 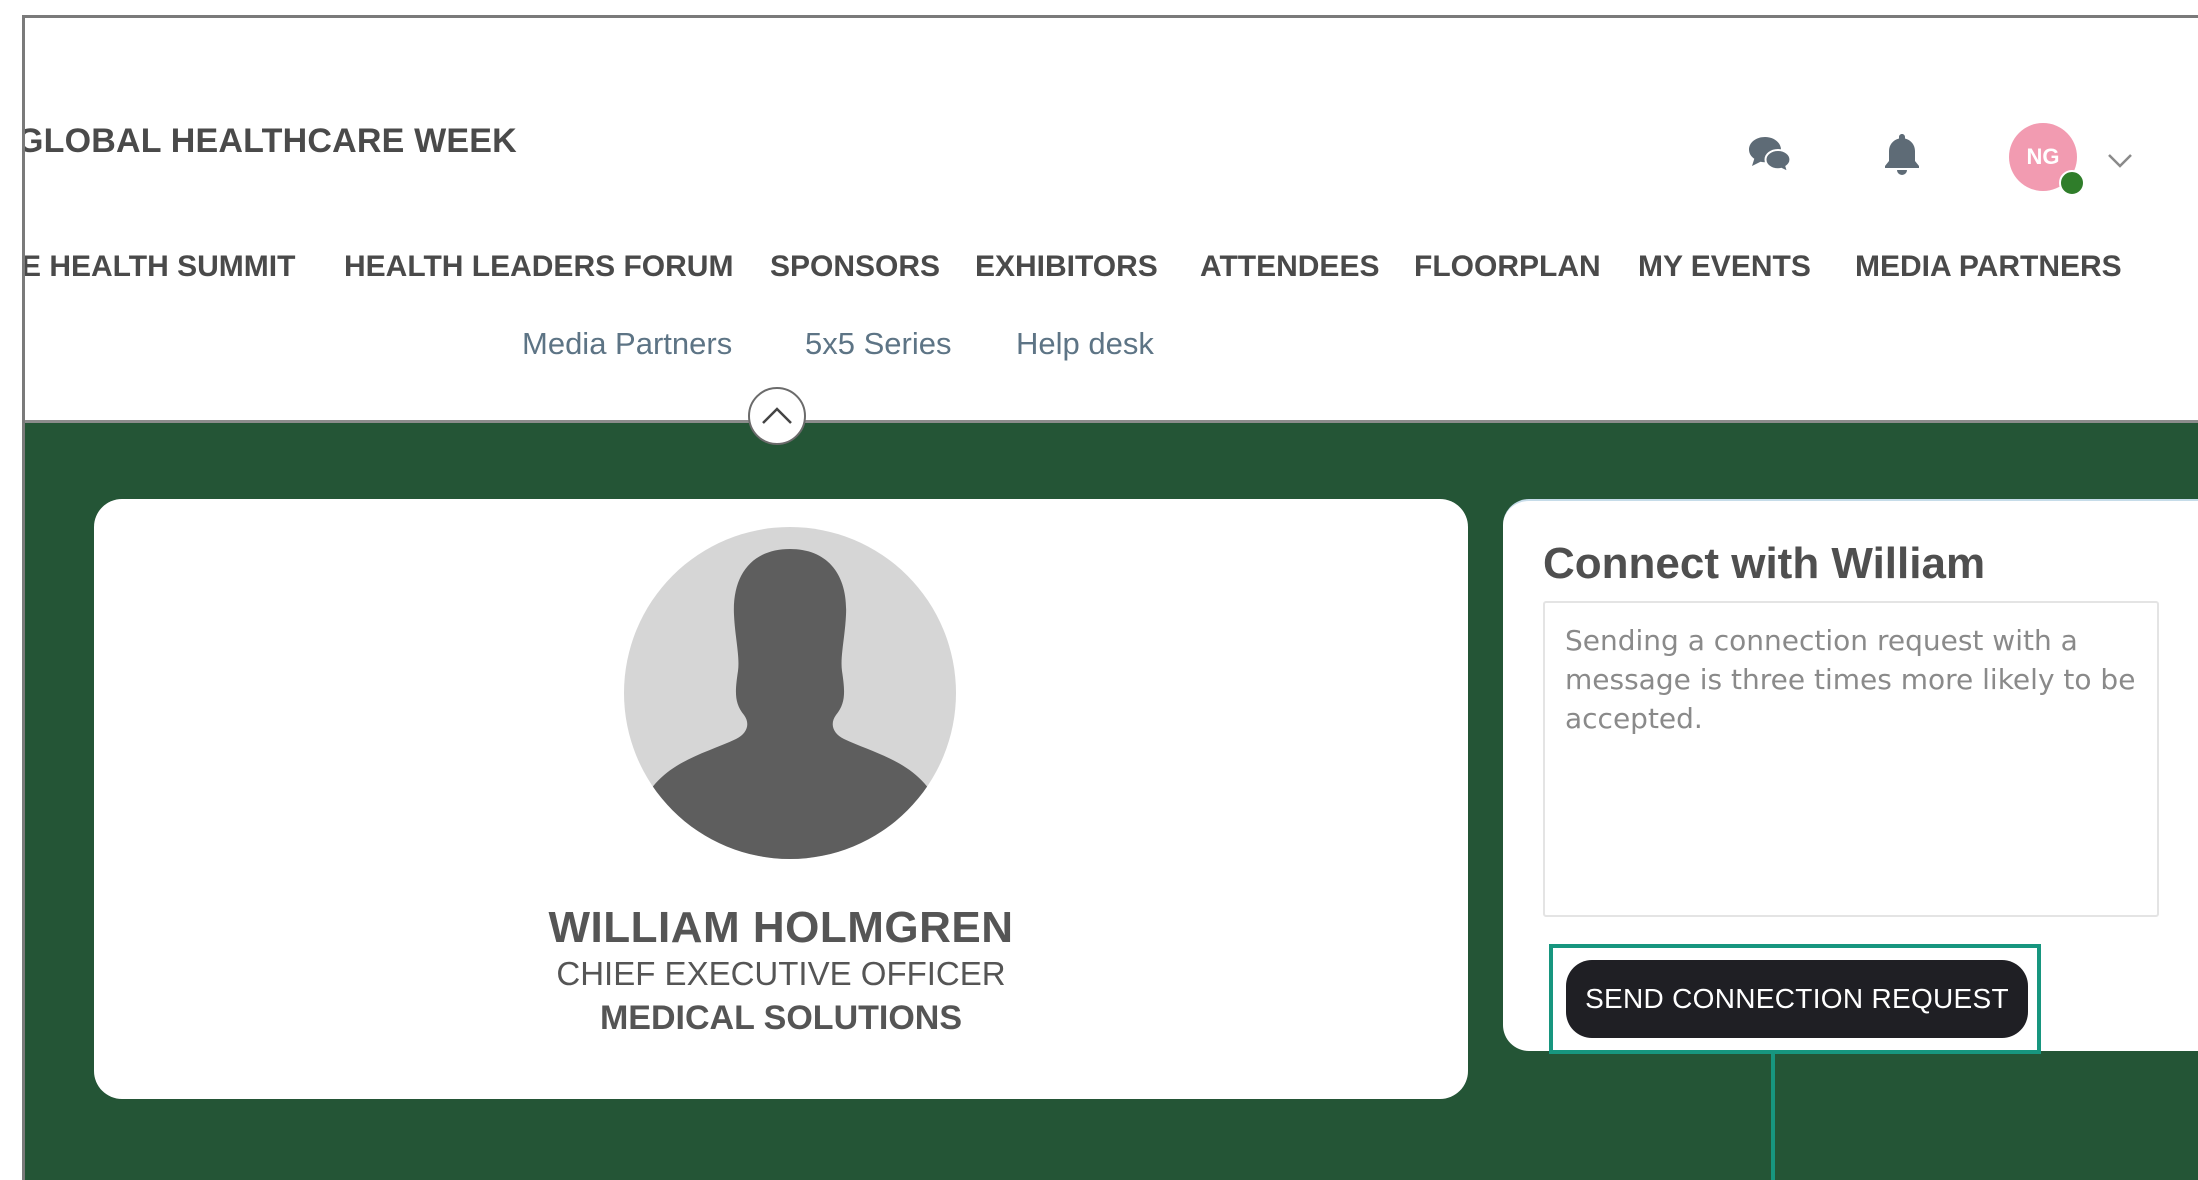 I want to click on nav-sponsors: SPONSORS, so click(x=855, y=267).